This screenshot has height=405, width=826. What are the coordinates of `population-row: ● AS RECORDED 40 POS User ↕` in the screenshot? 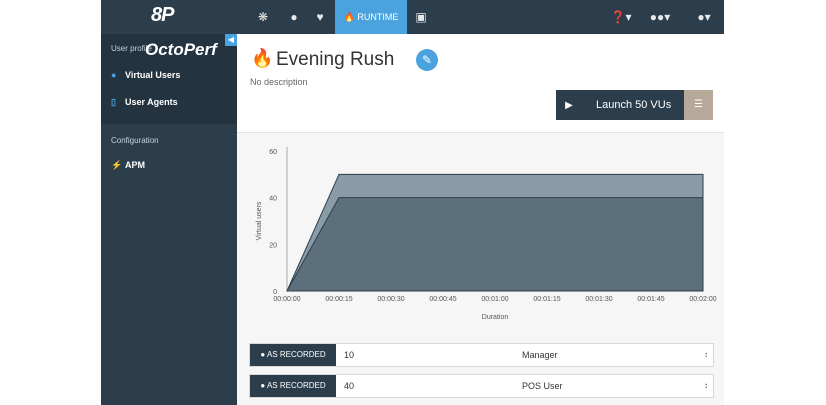 It's located at (481, 386).